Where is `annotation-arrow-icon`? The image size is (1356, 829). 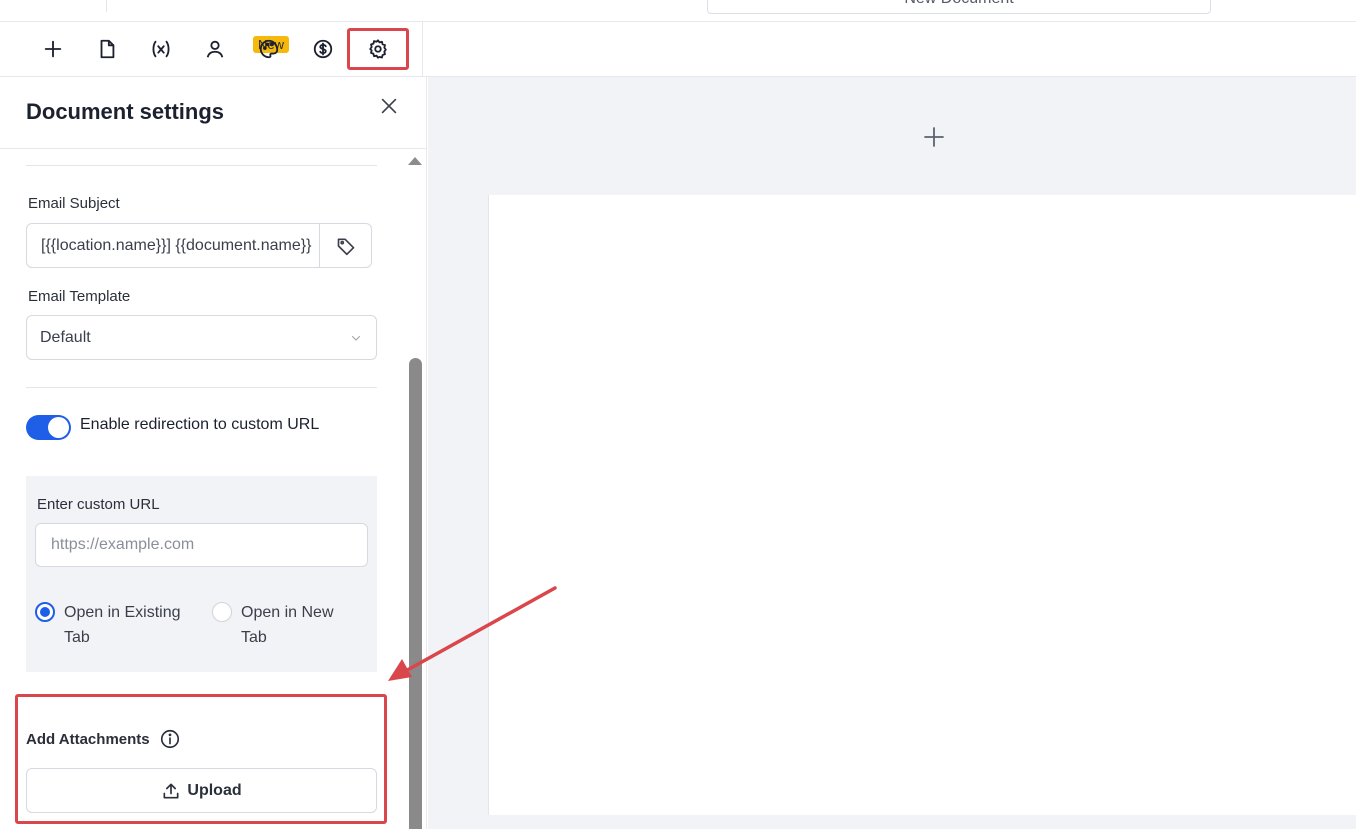
annotation-arrow-icon is located at coordinates (472, 633).